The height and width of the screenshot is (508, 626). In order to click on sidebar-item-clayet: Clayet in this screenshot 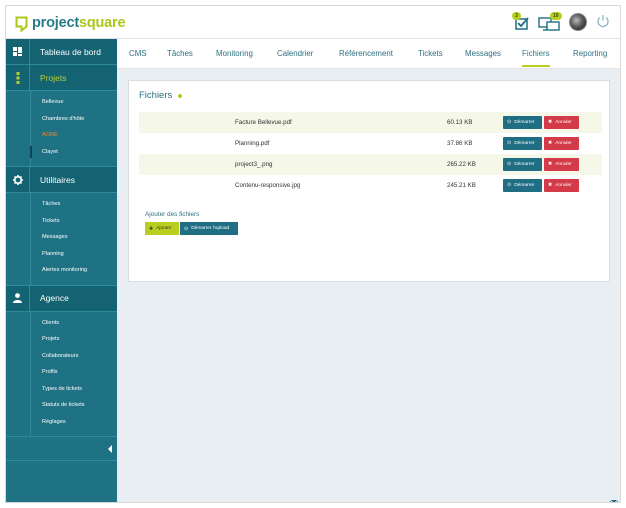, I will do `click(61, 152)`.